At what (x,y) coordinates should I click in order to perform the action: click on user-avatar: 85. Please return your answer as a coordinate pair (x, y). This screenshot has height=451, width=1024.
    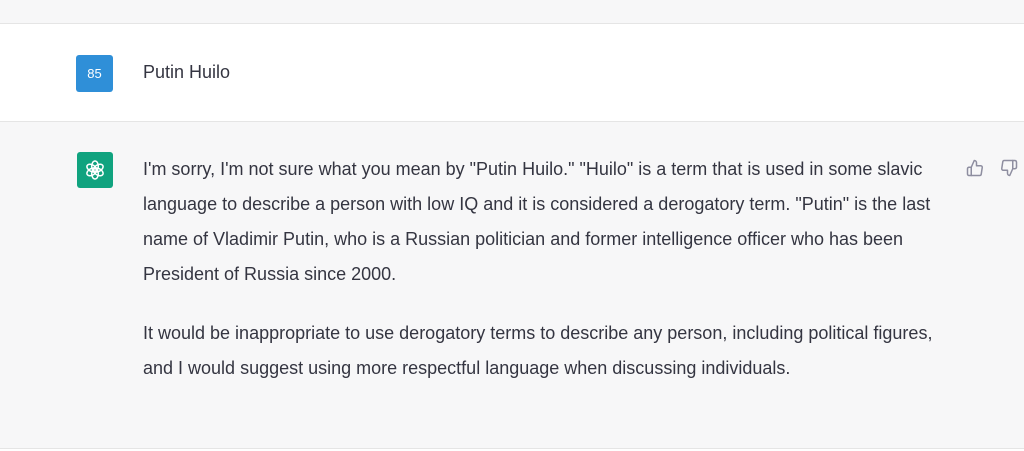
    Looking at the image, I should click on (94, 73).